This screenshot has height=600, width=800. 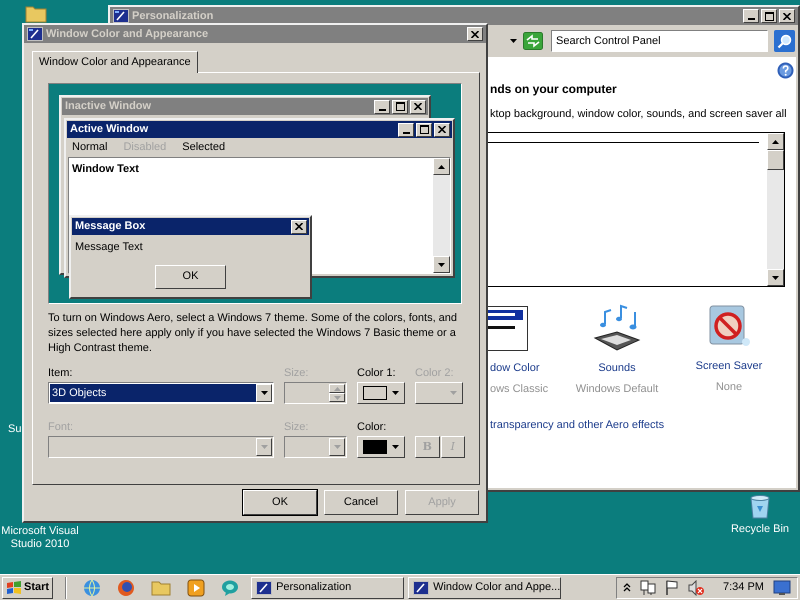 What do you see at coordinates (128, 34) in the screenshot?
I see `window-title: Window Color and Appearance` at bounding box center [128, 34].